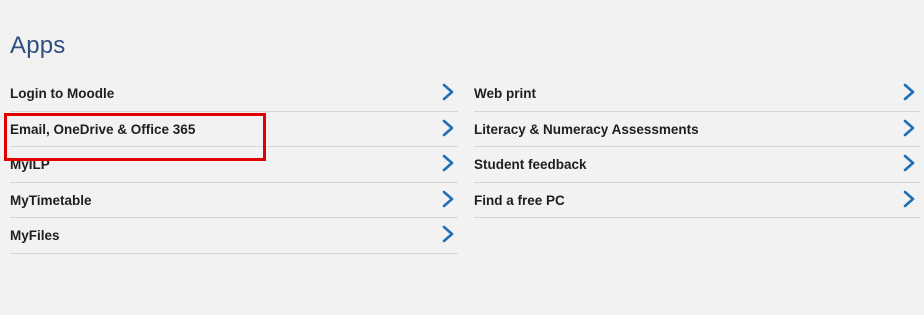 The width and height of the screenshot is (924, 315). What do you see at coordinates (234, 200) in the screenshot?
I see `app-link-mytimetable: MyTimetable` at bounding box center [234, 200].